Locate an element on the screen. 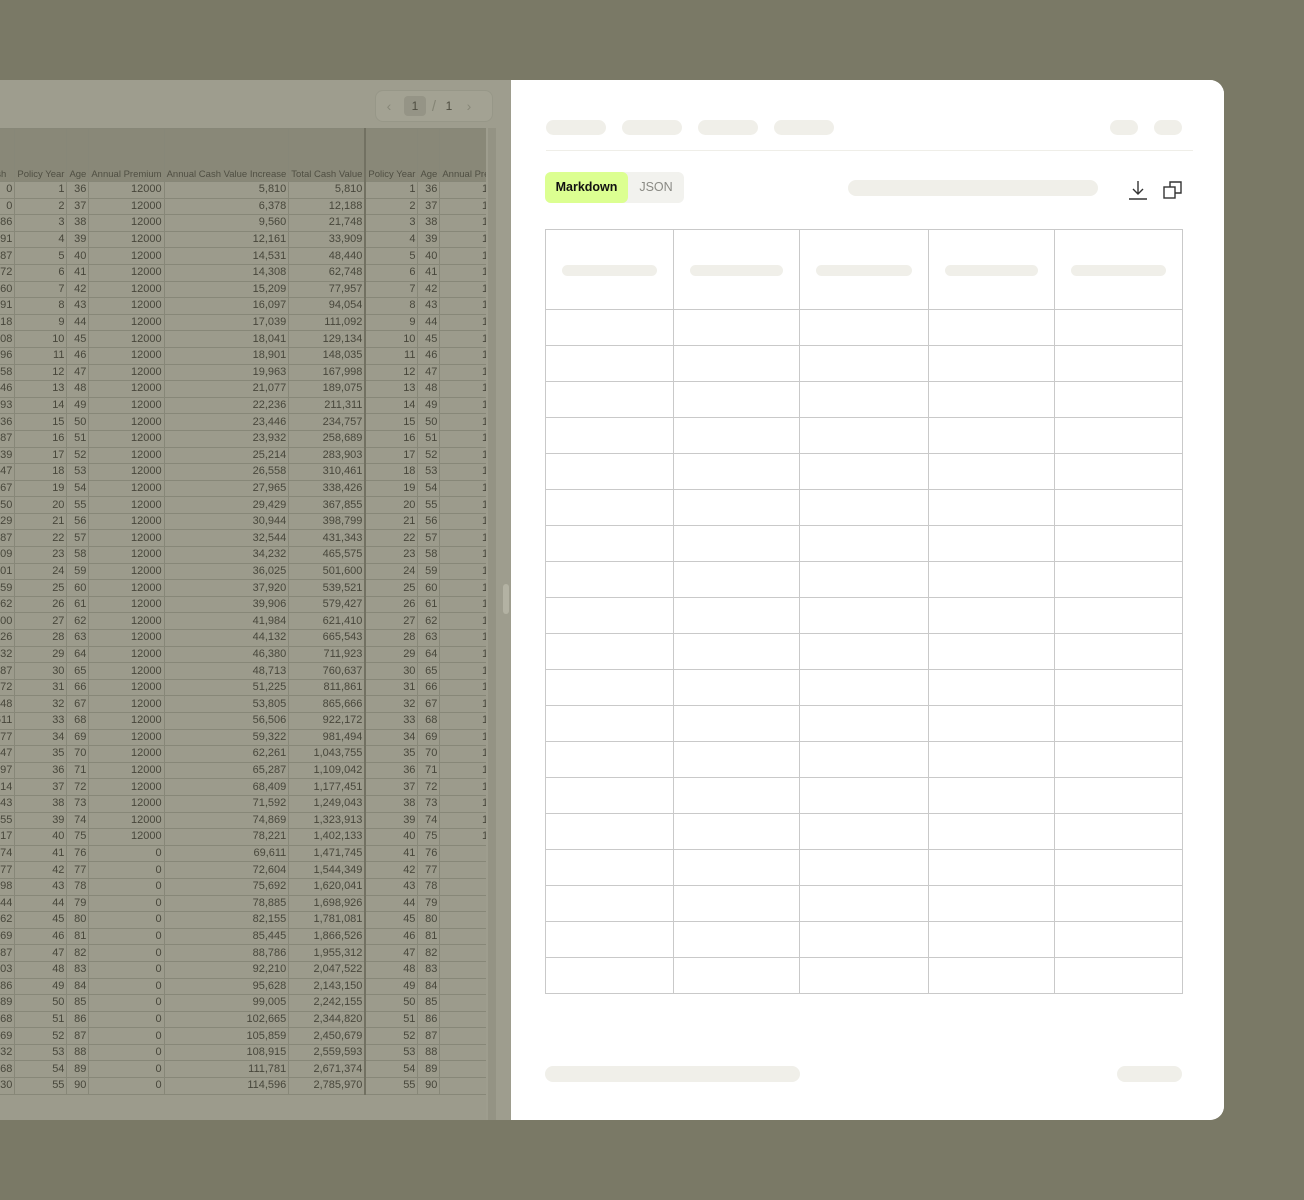 This screenshot has height=1200, width=1304. table-cell: 19 is located at coordinates (391, 488).